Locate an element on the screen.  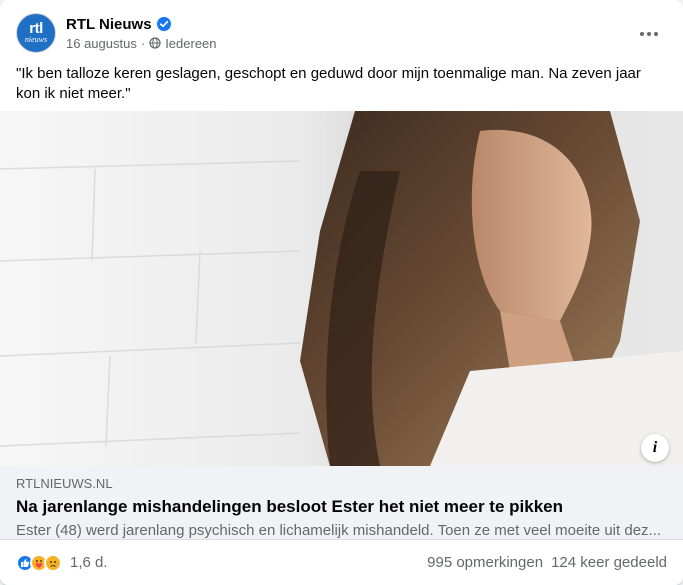
avatar-logo-top: rtl is located at coordinates (36, 28).